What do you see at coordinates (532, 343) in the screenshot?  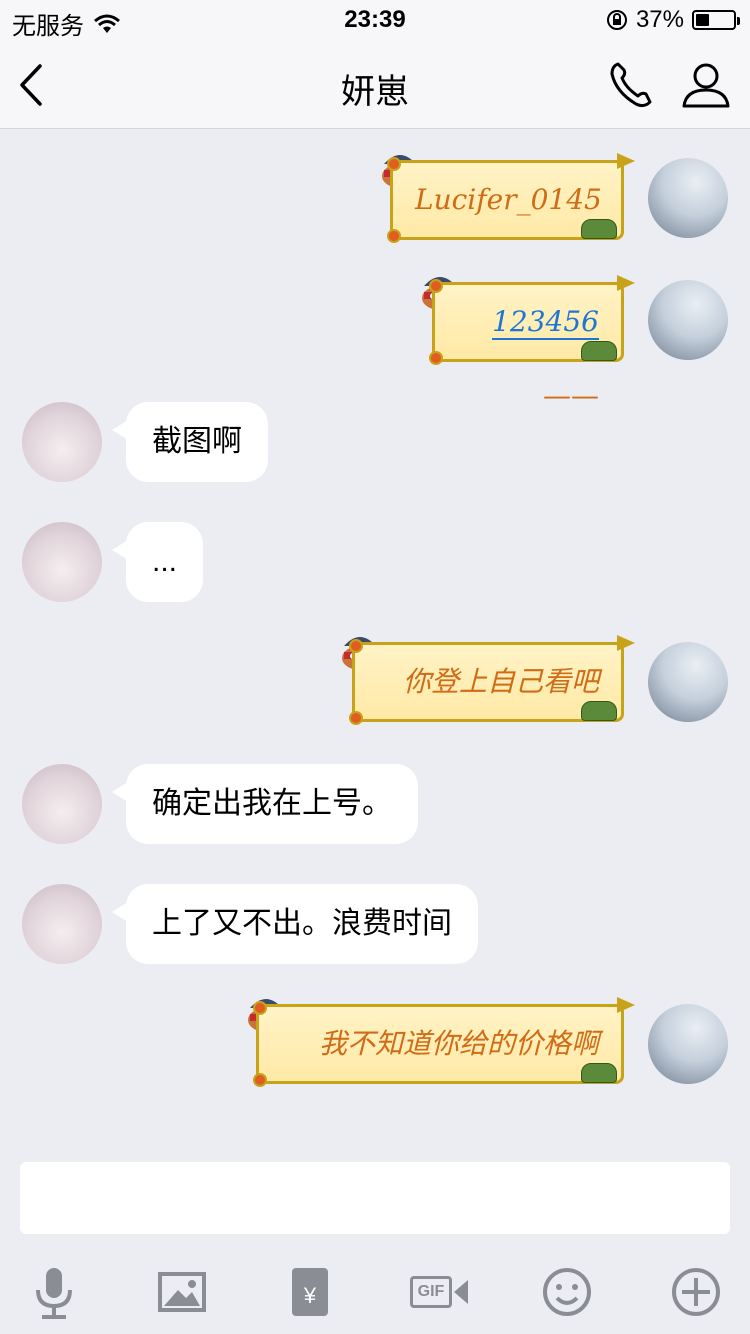 I see `message-bubble: 123456——` at bounding box center [532, 343].